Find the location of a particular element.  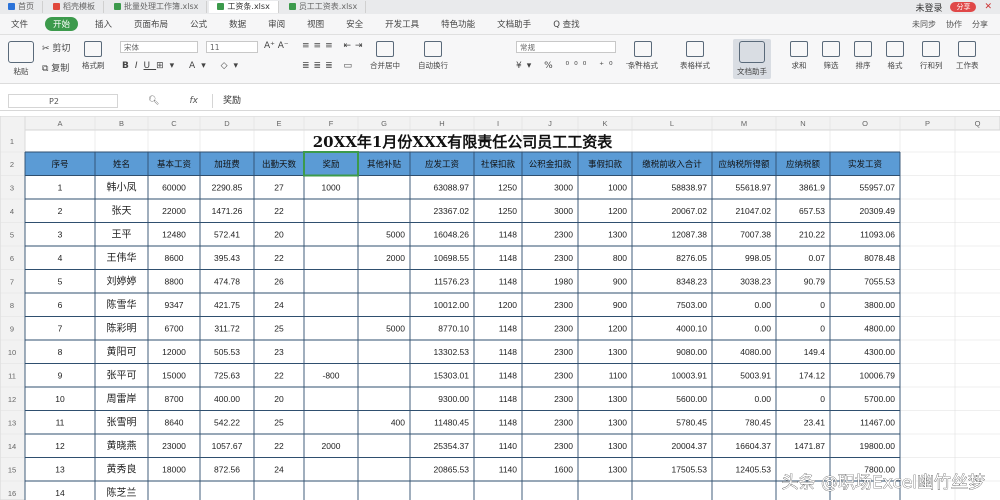

table-cell: 12 is located at coordinates (60, 446).